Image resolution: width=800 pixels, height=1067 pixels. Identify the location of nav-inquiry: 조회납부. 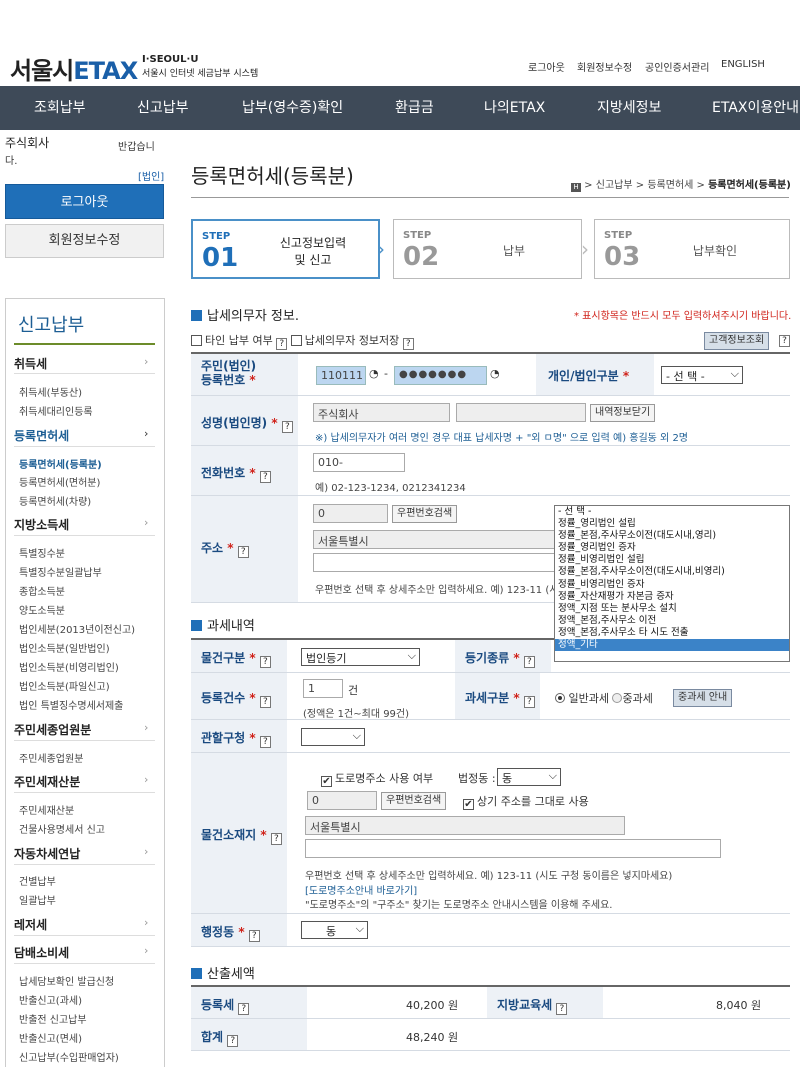
(60, 108).